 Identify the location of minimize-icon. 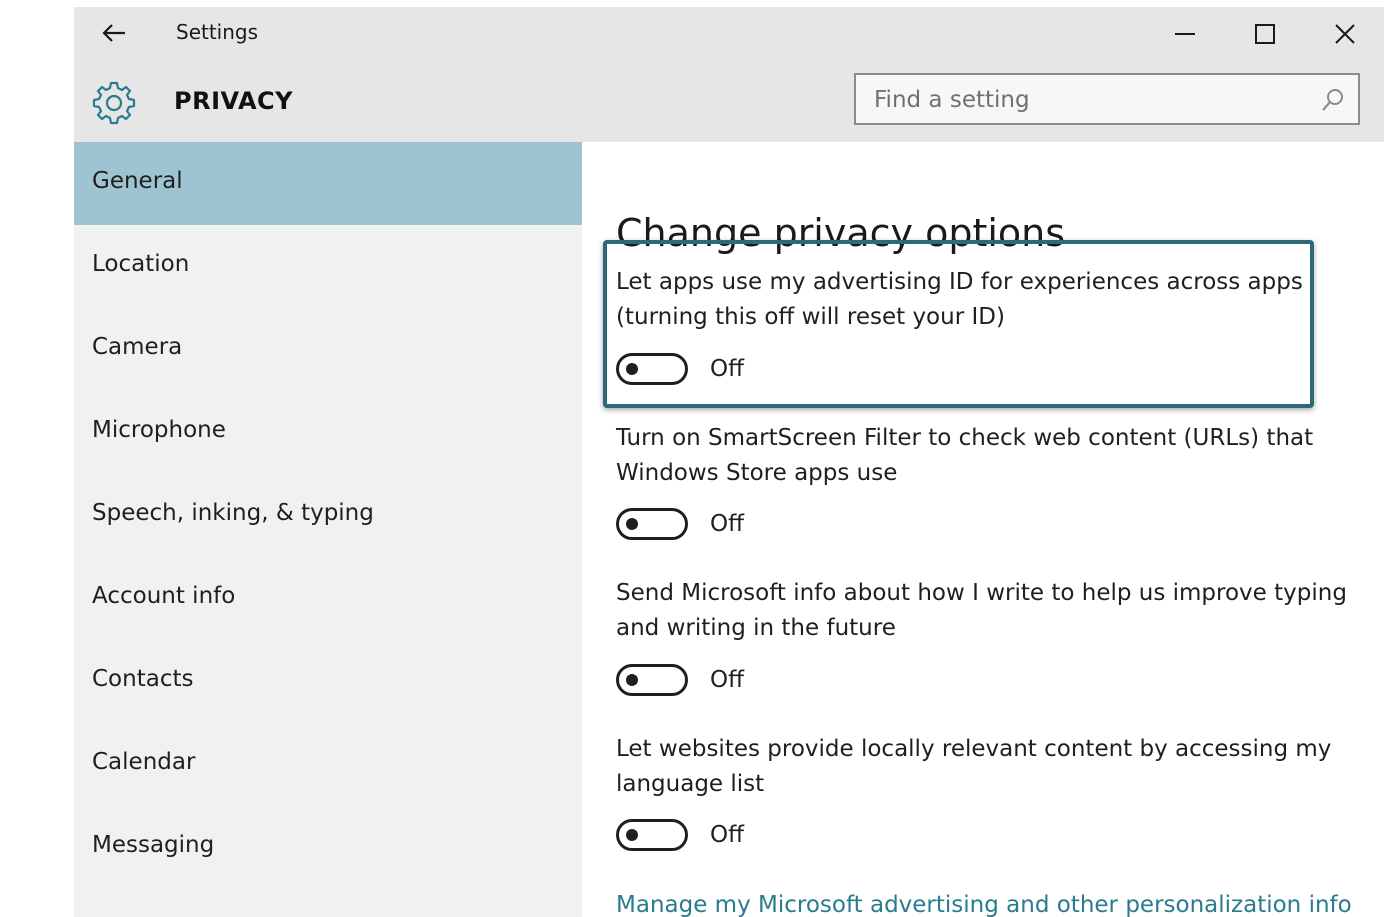
(1185, 34).